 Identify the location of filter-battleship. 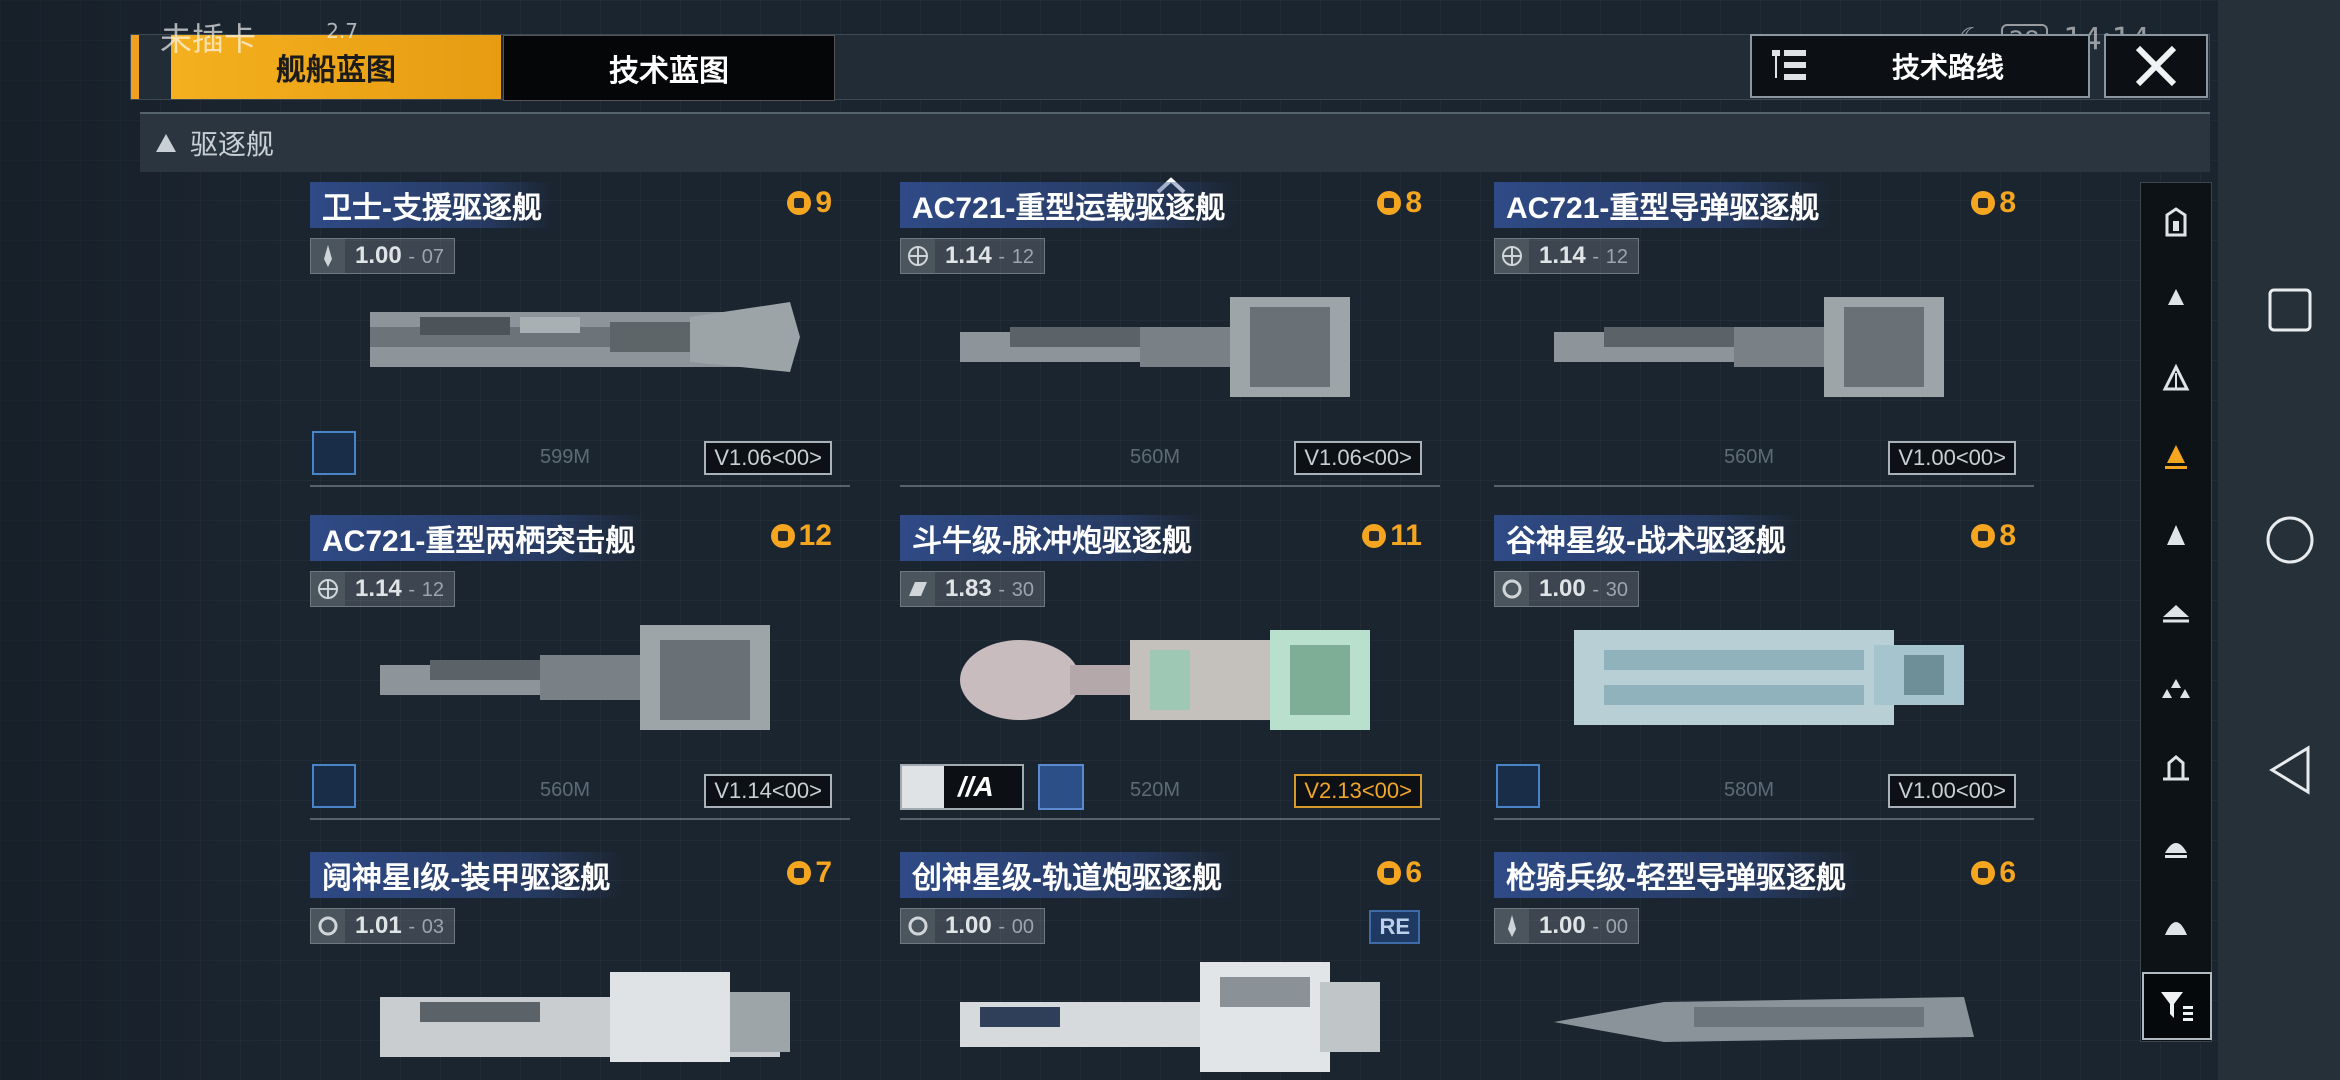
(2176, 300).